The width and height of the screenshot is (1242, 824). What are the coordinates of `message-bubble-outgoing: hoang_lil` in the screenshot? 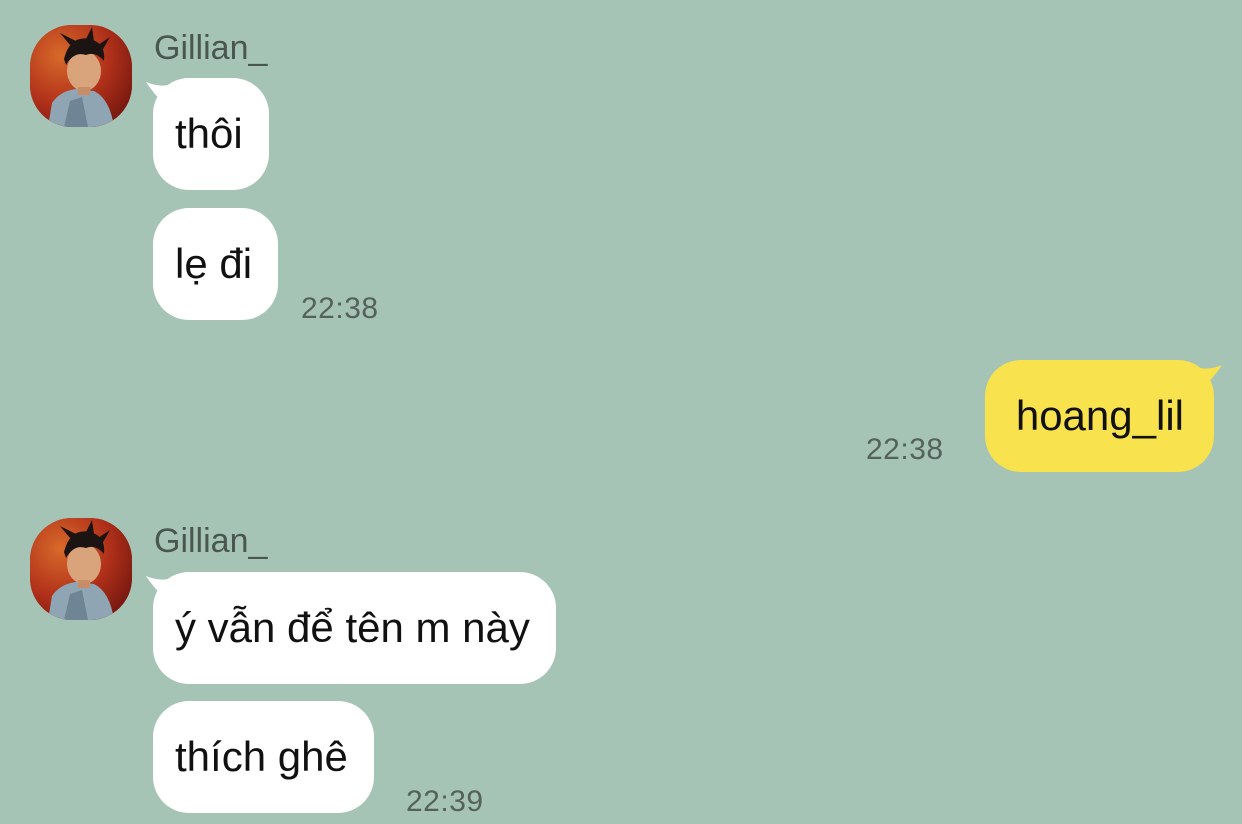 It's located at (1099, 416).